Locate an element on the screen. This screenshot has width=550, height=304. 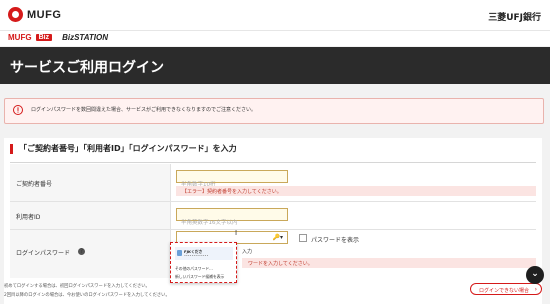
brand-name: MUFG is located at coordinates (44, 14).